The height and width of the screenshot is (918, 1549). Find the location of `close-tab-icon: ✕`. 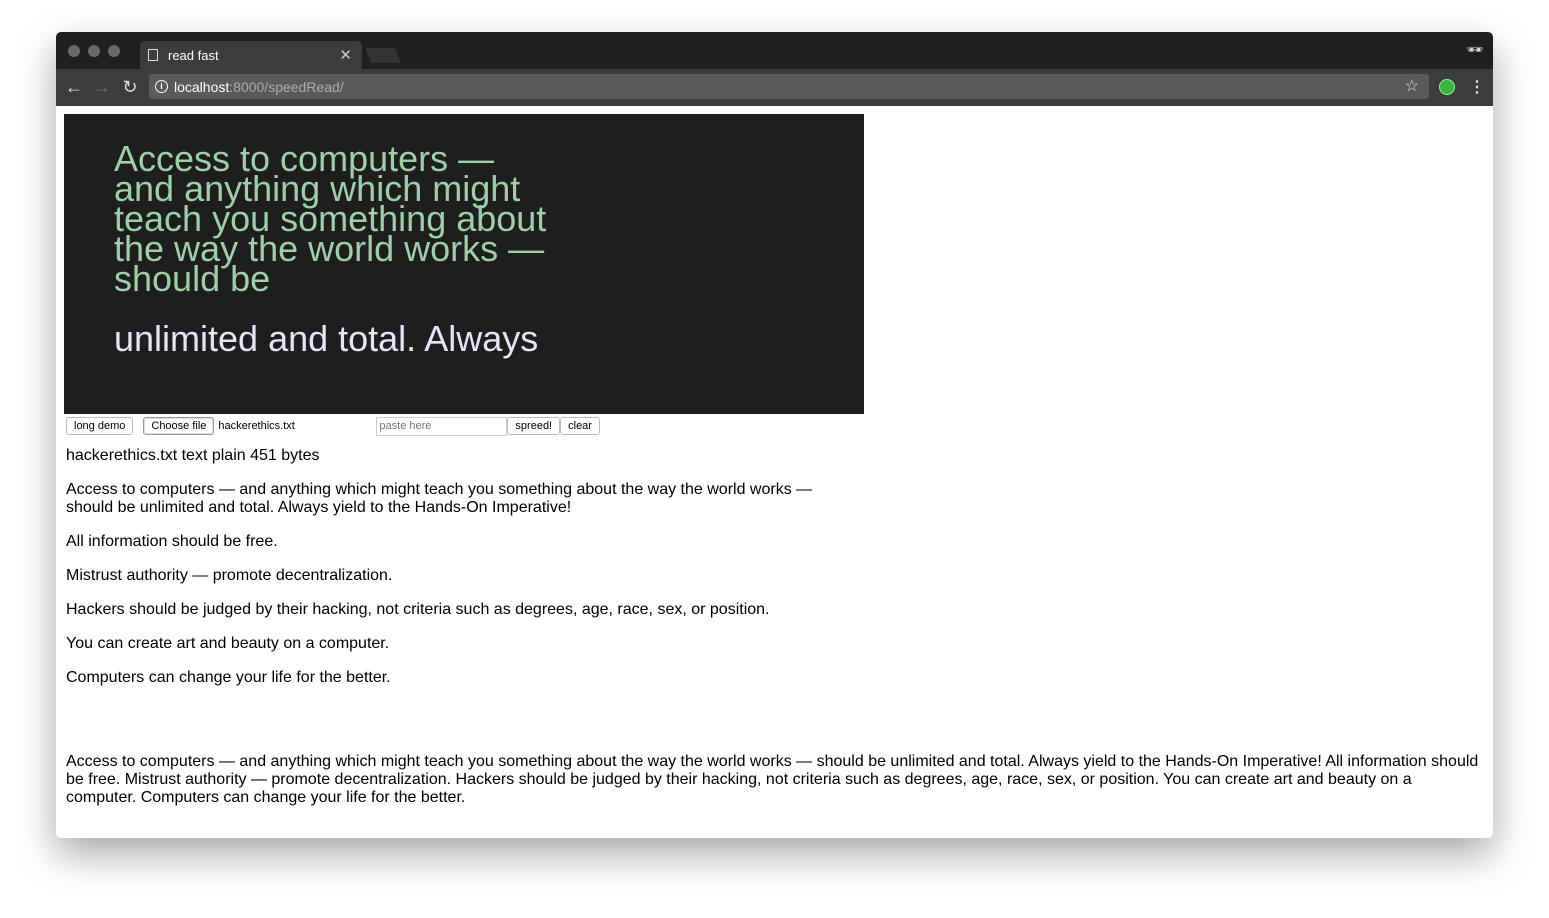

close-tab-icon: ✕ is located at coordinates (345, 55).